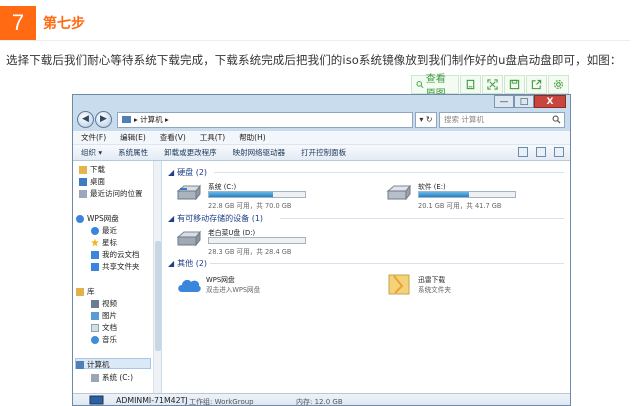 The image size is (640, 406). Describe the element at coordinates (559, 152) in the screenshot. I see `help-button` at that location.